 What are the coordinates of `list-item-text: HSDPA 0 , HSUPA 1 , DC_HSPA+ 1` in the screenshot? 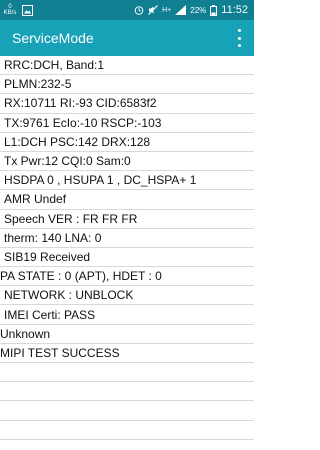 It's located at (100, 180).